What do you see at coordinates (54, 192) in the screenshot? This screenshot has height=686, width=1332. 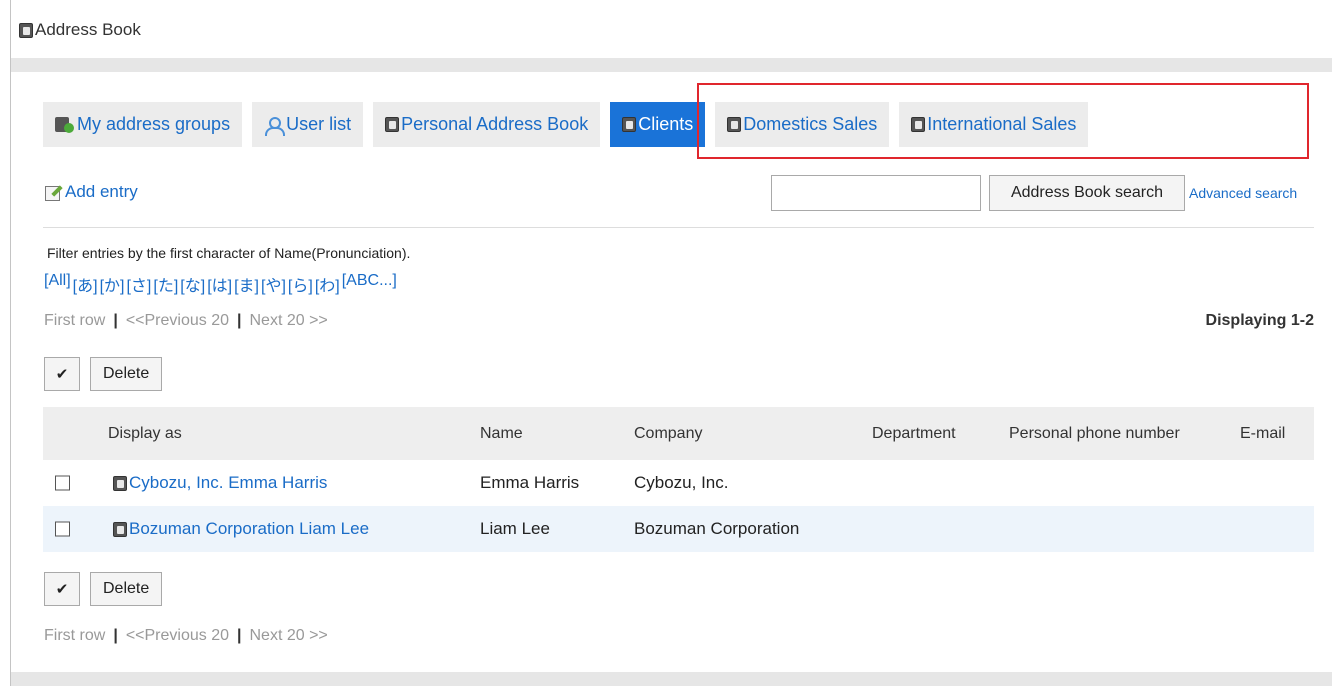 I see `edit-icon` at bounding box center [54, 192].